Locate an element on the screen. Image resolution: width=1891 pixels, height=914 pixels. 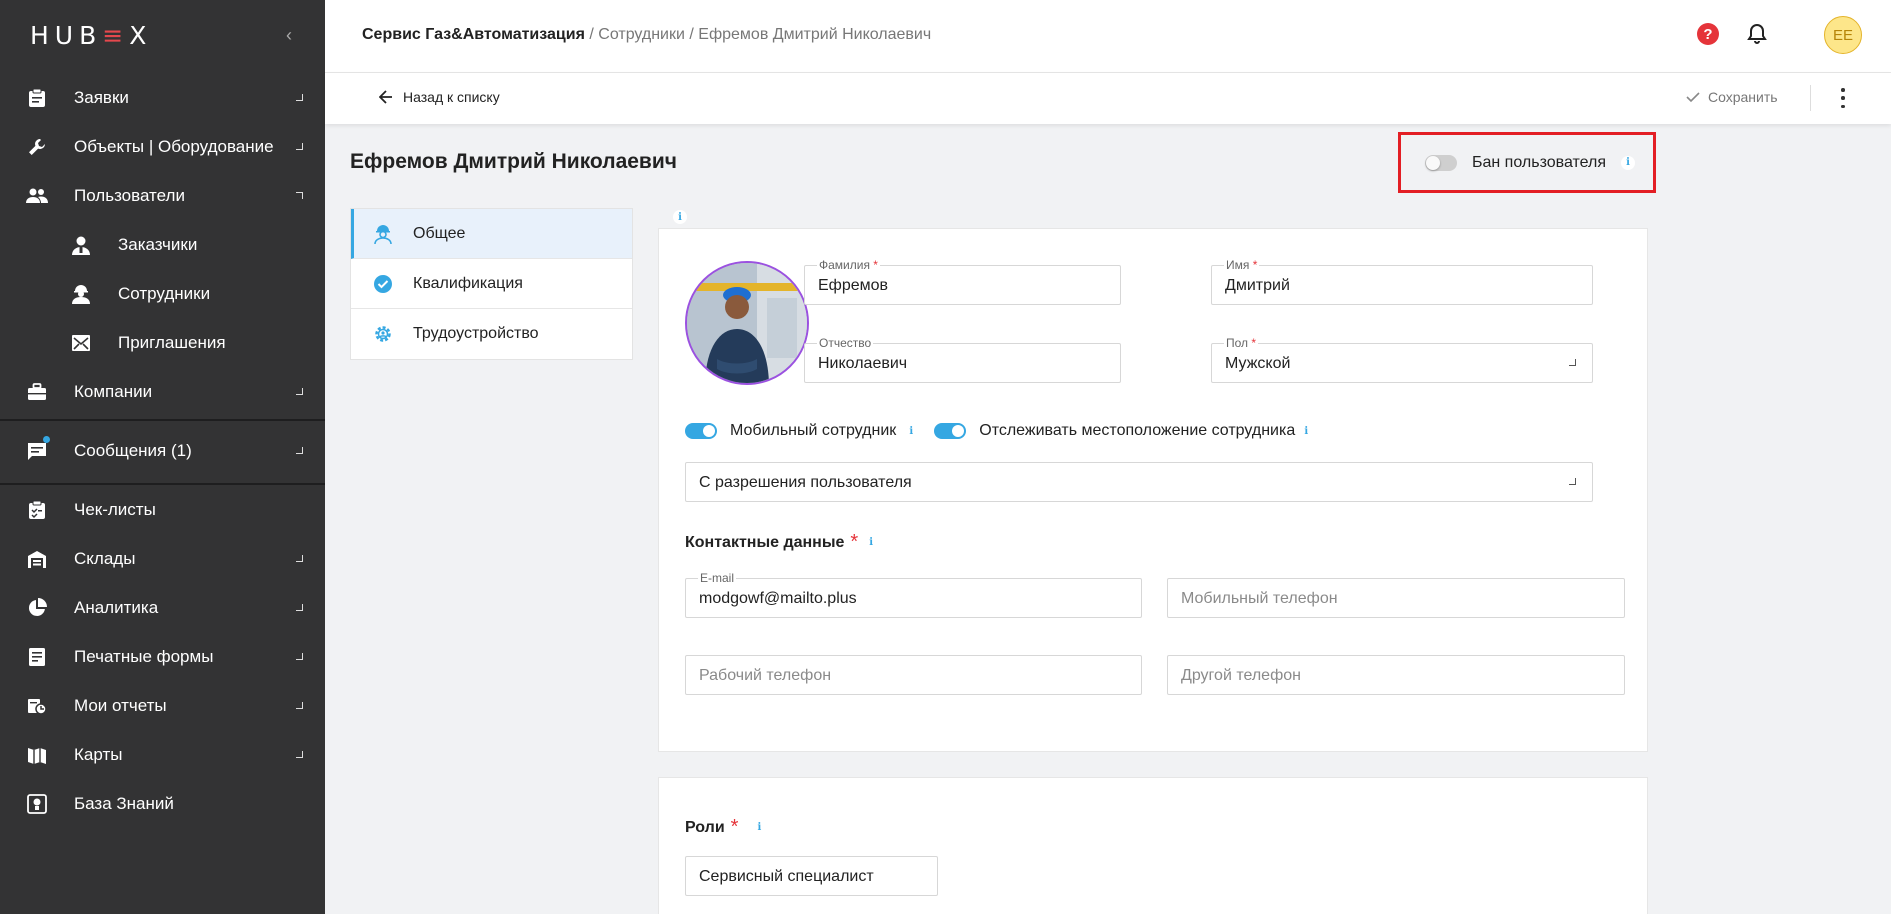
sidebar-item-customers: Заказчики is located at coordinates (162, 245).